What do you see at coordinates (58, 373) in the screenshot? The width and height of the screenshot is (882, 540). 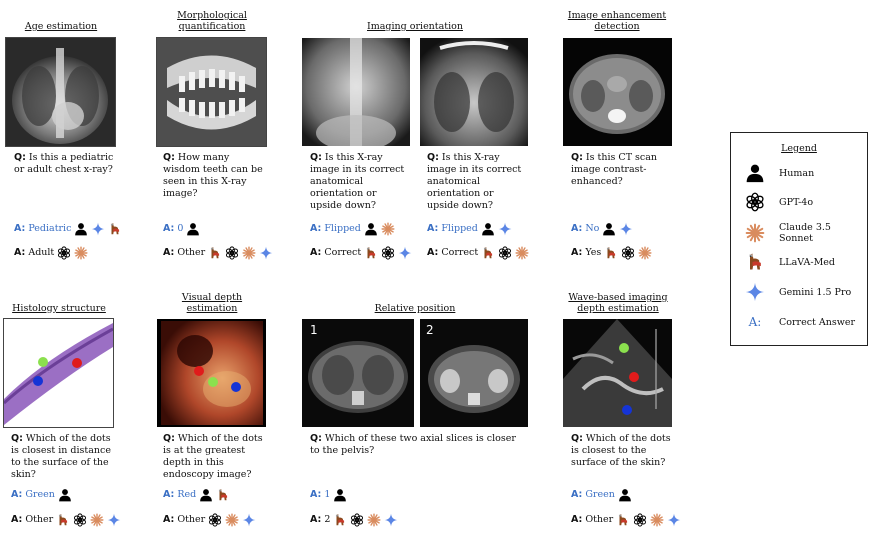 I see `histology-image` at bounding box center [58, 373].